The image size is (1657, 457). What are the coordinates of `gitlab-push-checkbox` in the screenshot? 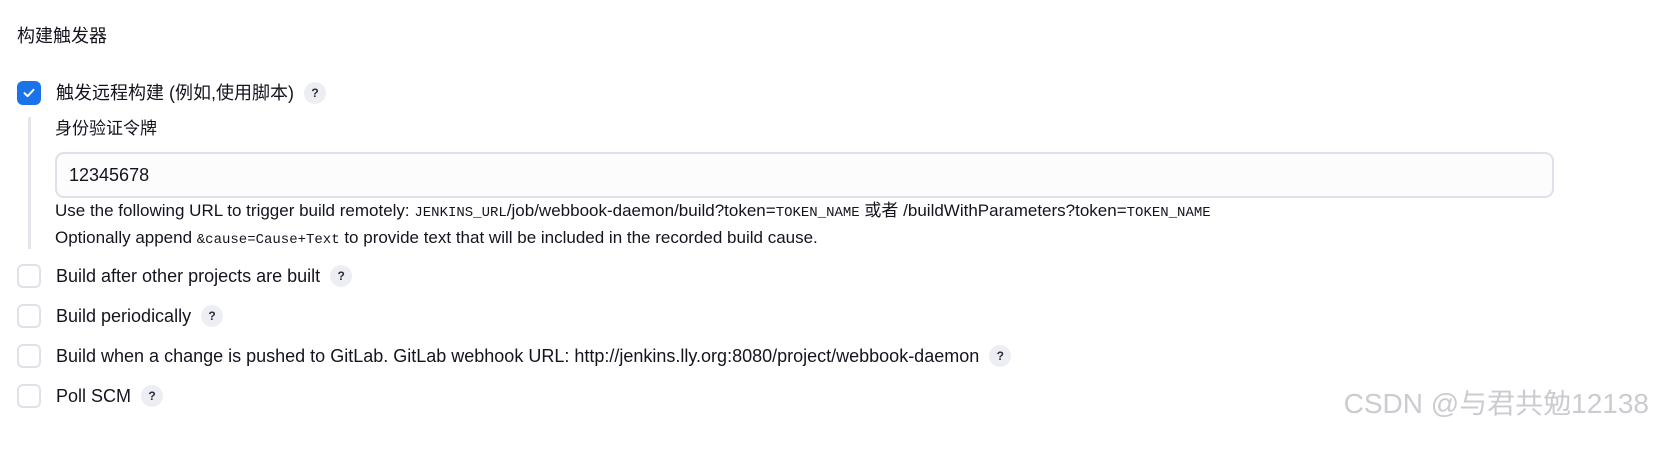 It's located at (29, 356).